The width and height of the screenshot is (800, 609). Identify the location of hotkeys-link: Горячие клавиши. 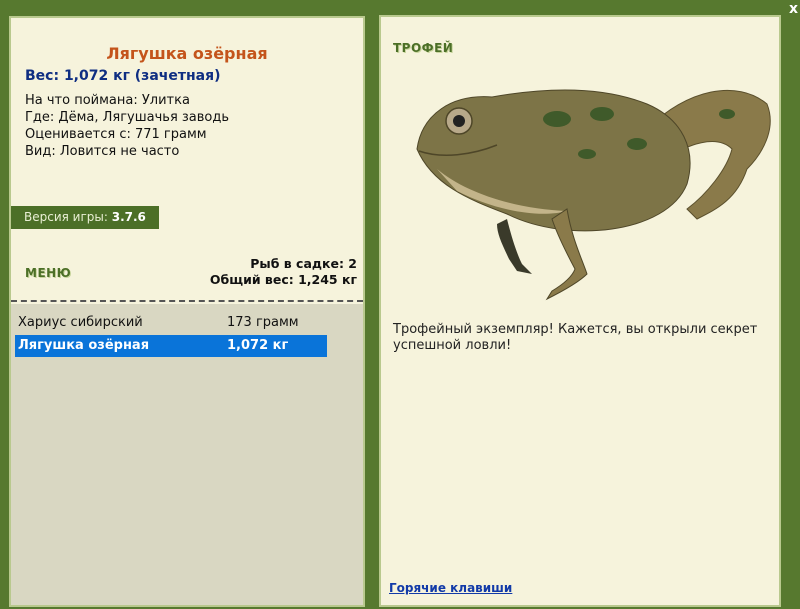
(450, 588).